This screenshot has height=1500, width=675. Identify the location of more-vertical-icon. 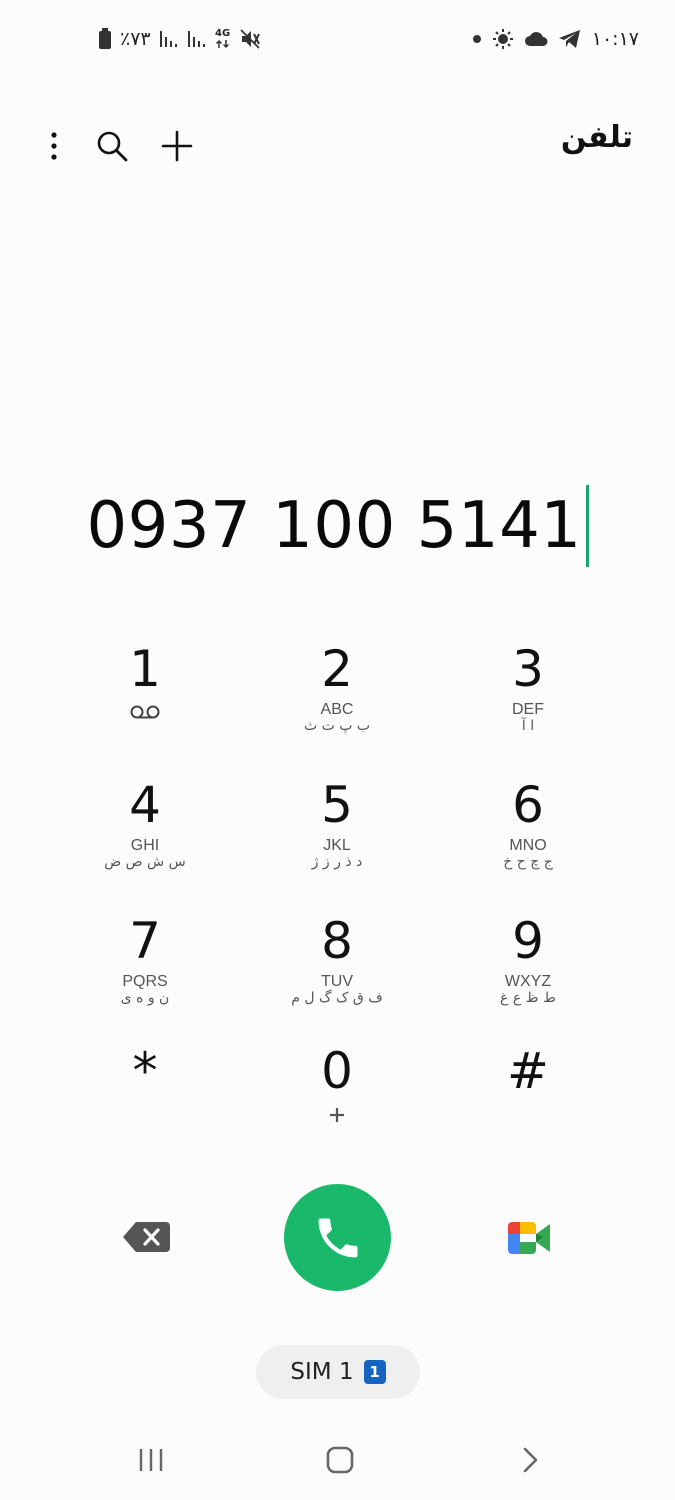
(54, 146).